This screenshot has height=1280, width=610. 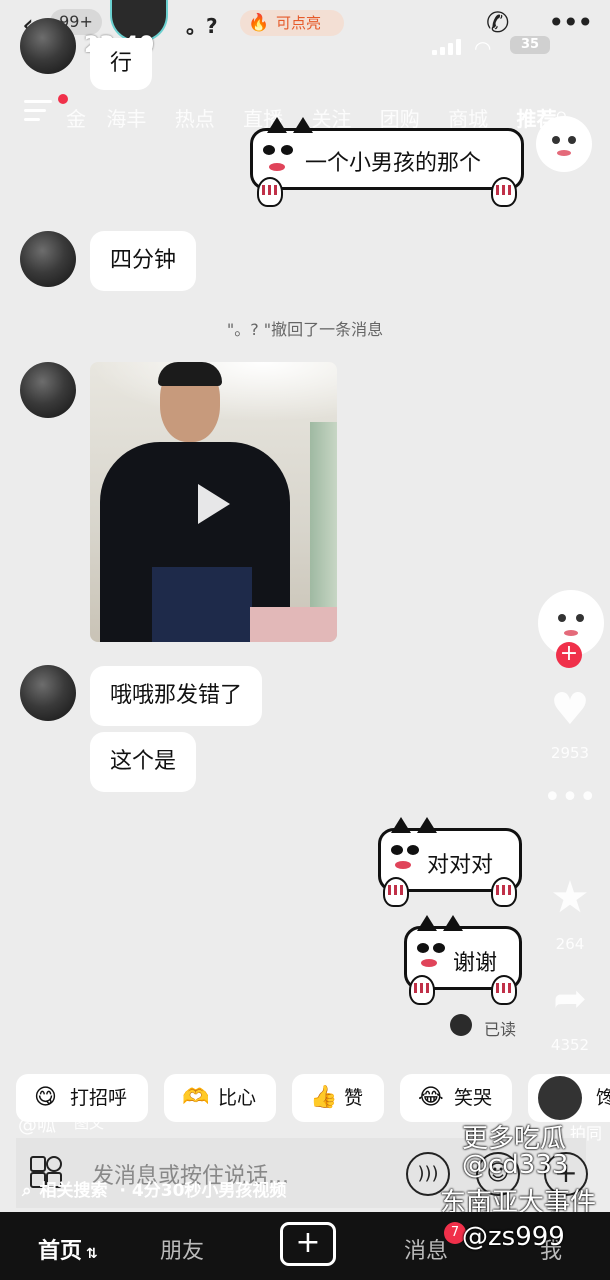 I want to click on sticker-text: 一个小男孩的那个, so click(x=393, y=163).